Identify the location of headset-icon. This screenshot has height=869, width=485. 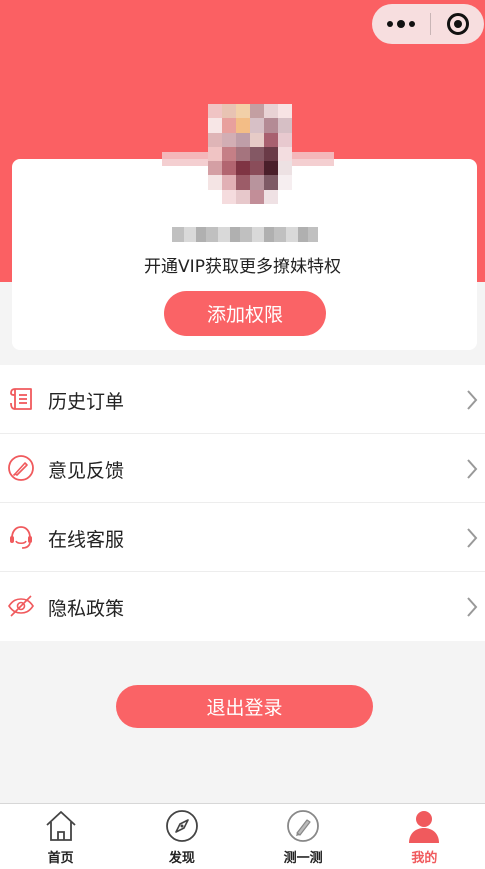
(21, 537).